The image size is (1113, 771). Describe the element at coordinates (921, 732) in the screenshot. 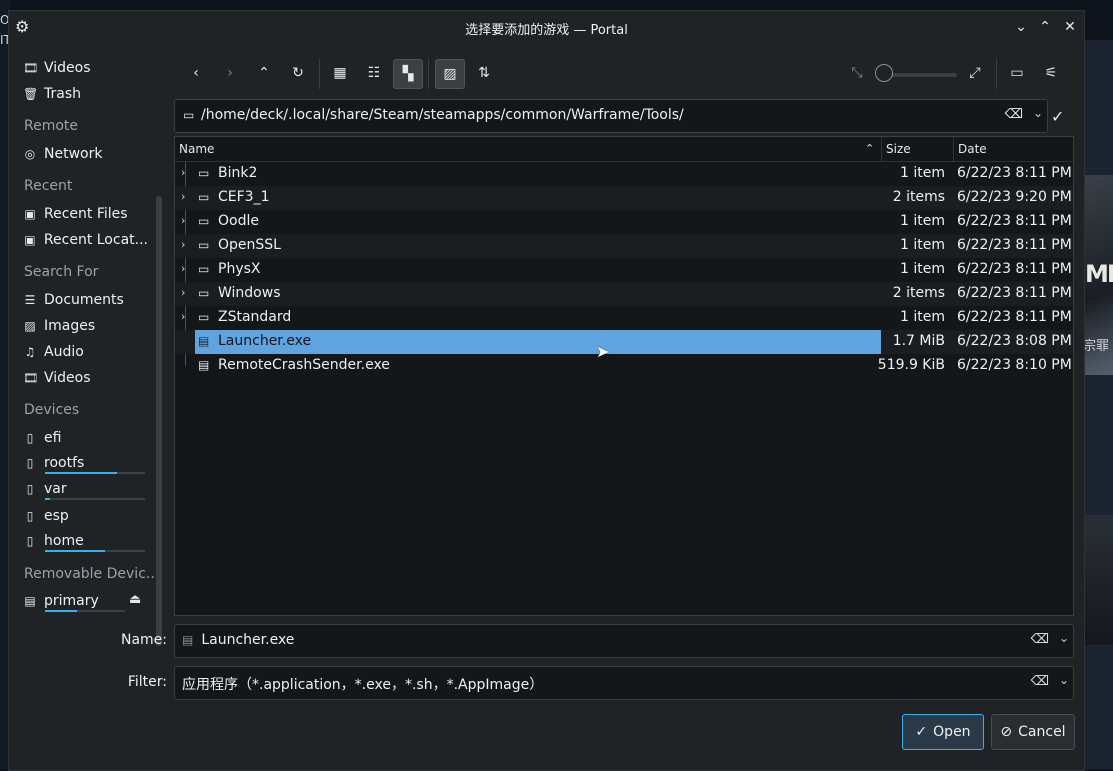

I see `checkmark-icon: ✓` at that location.